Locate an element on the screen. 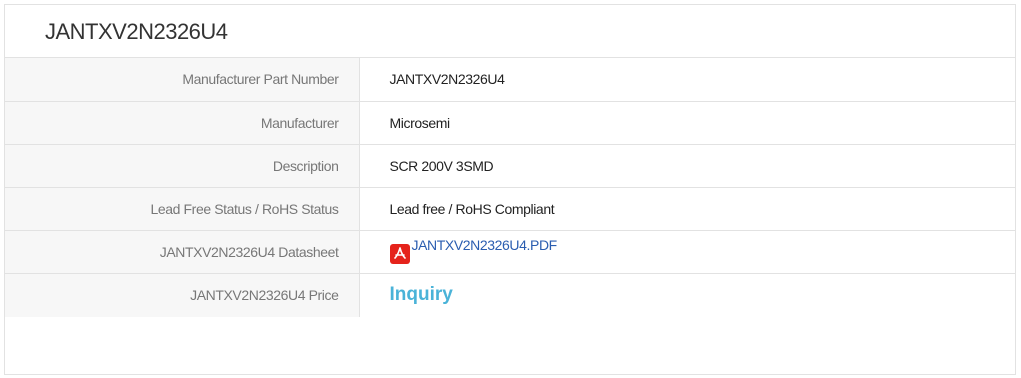 The image size is (1021, 378). rohs-status-value: Lead free / RoHS Compliant is located at coordinates (687, 209).